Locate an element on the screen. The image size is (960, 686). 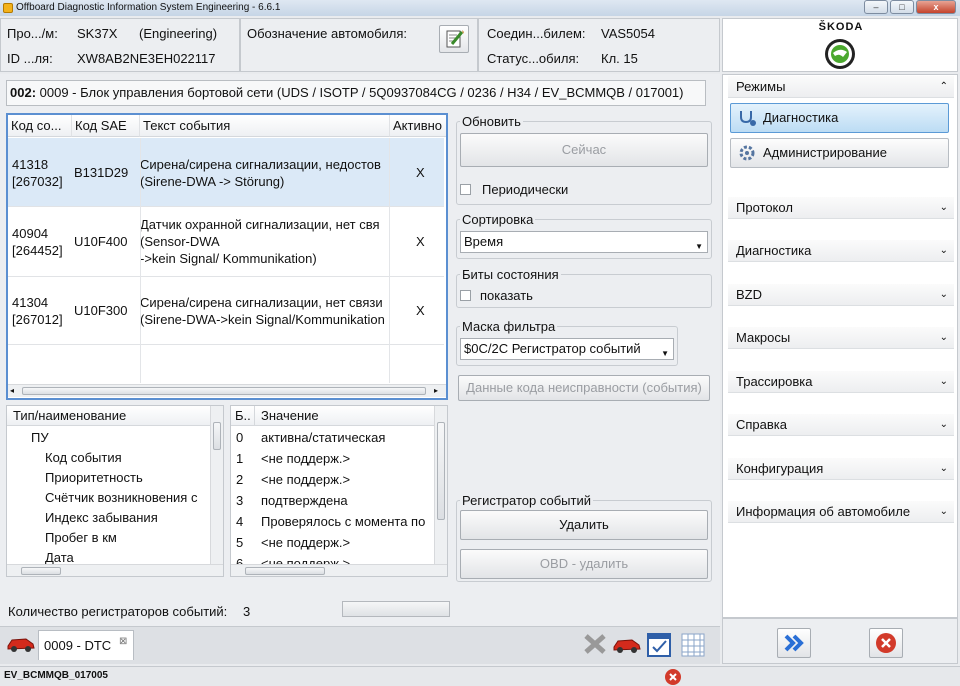
tab-0009-dtc: 0009 - DTC ⊠ is located at coordinates (86, 645).